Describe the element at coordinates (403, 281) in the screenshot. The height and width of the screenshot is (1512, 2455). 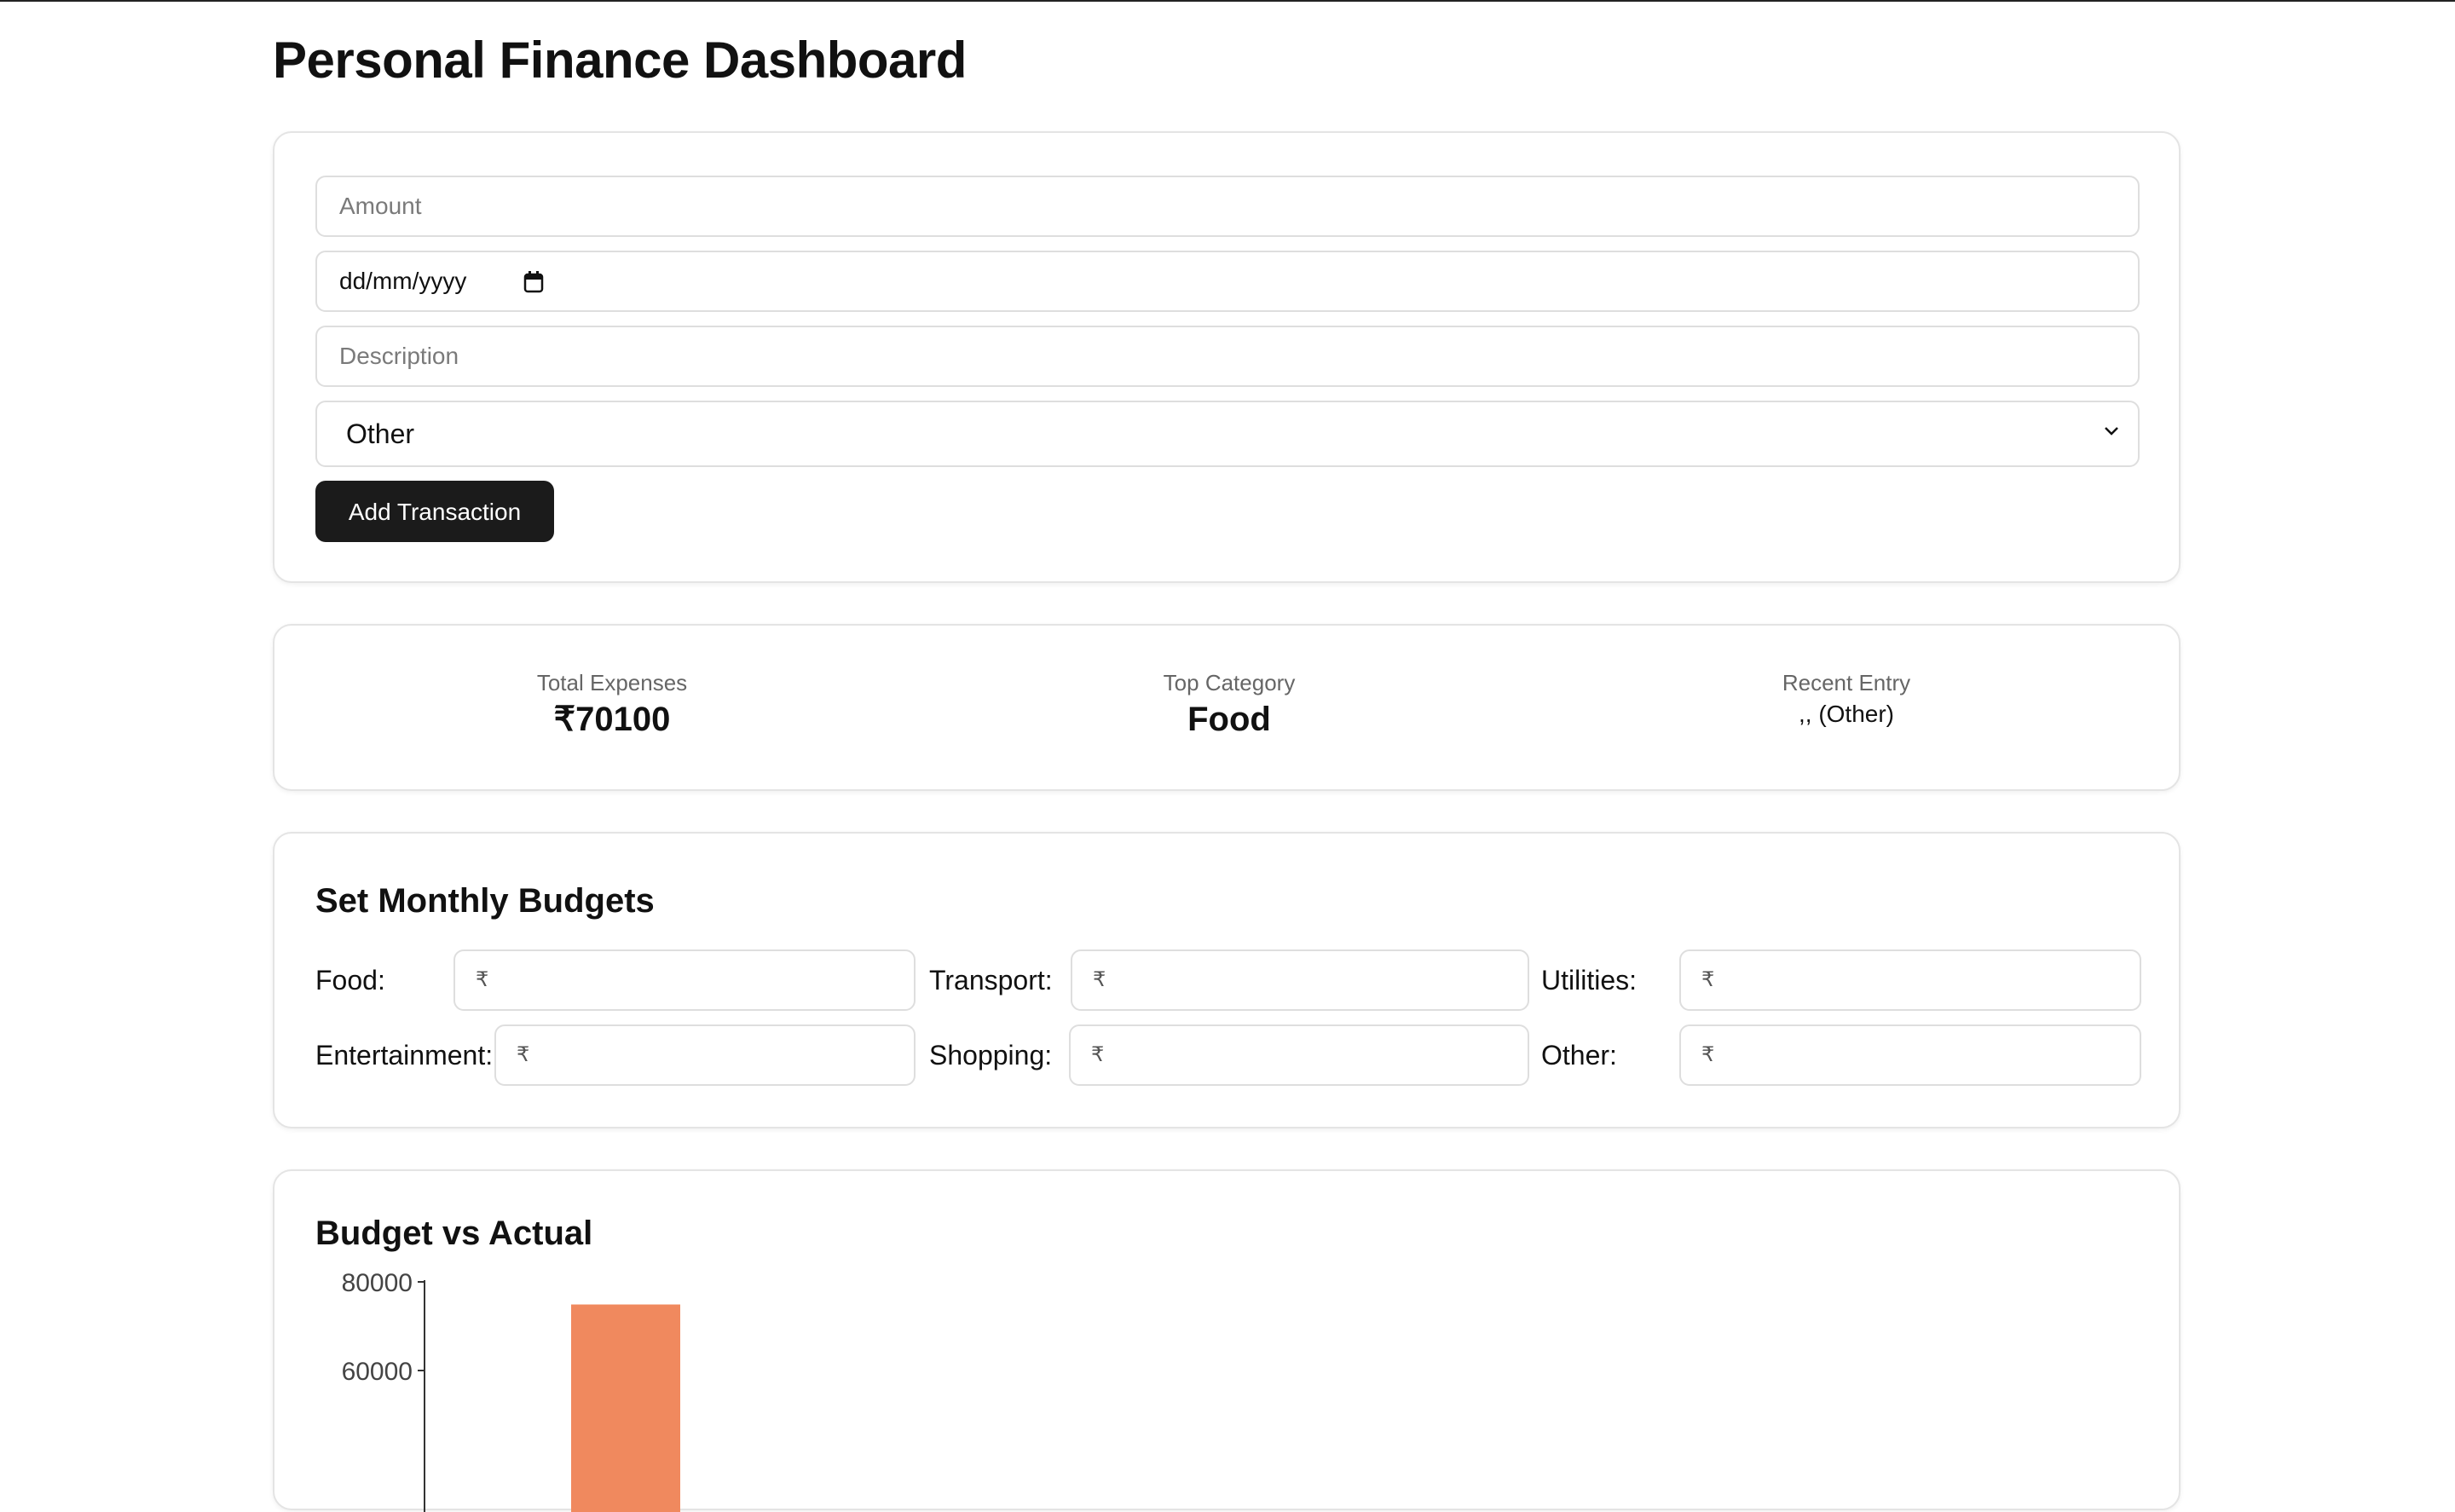
I see `date-placeholder: dd/mm/yyyy` at that location.